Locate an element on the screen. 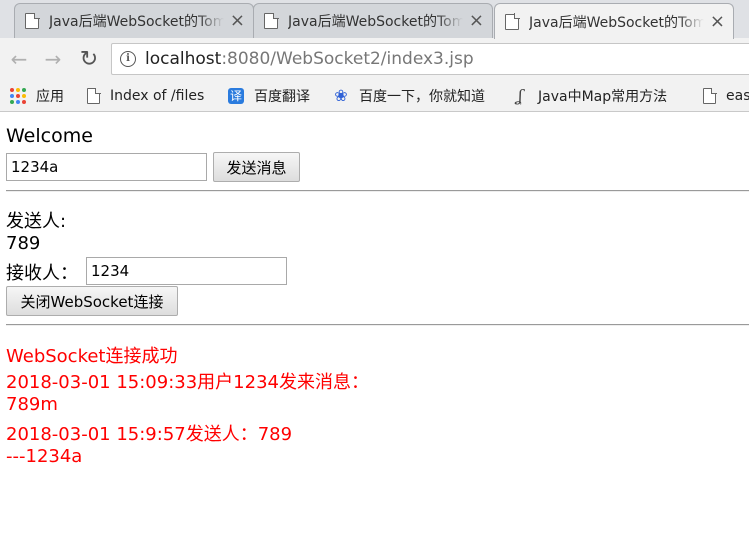  url-host: localhost is located at coordinates (183, 59).